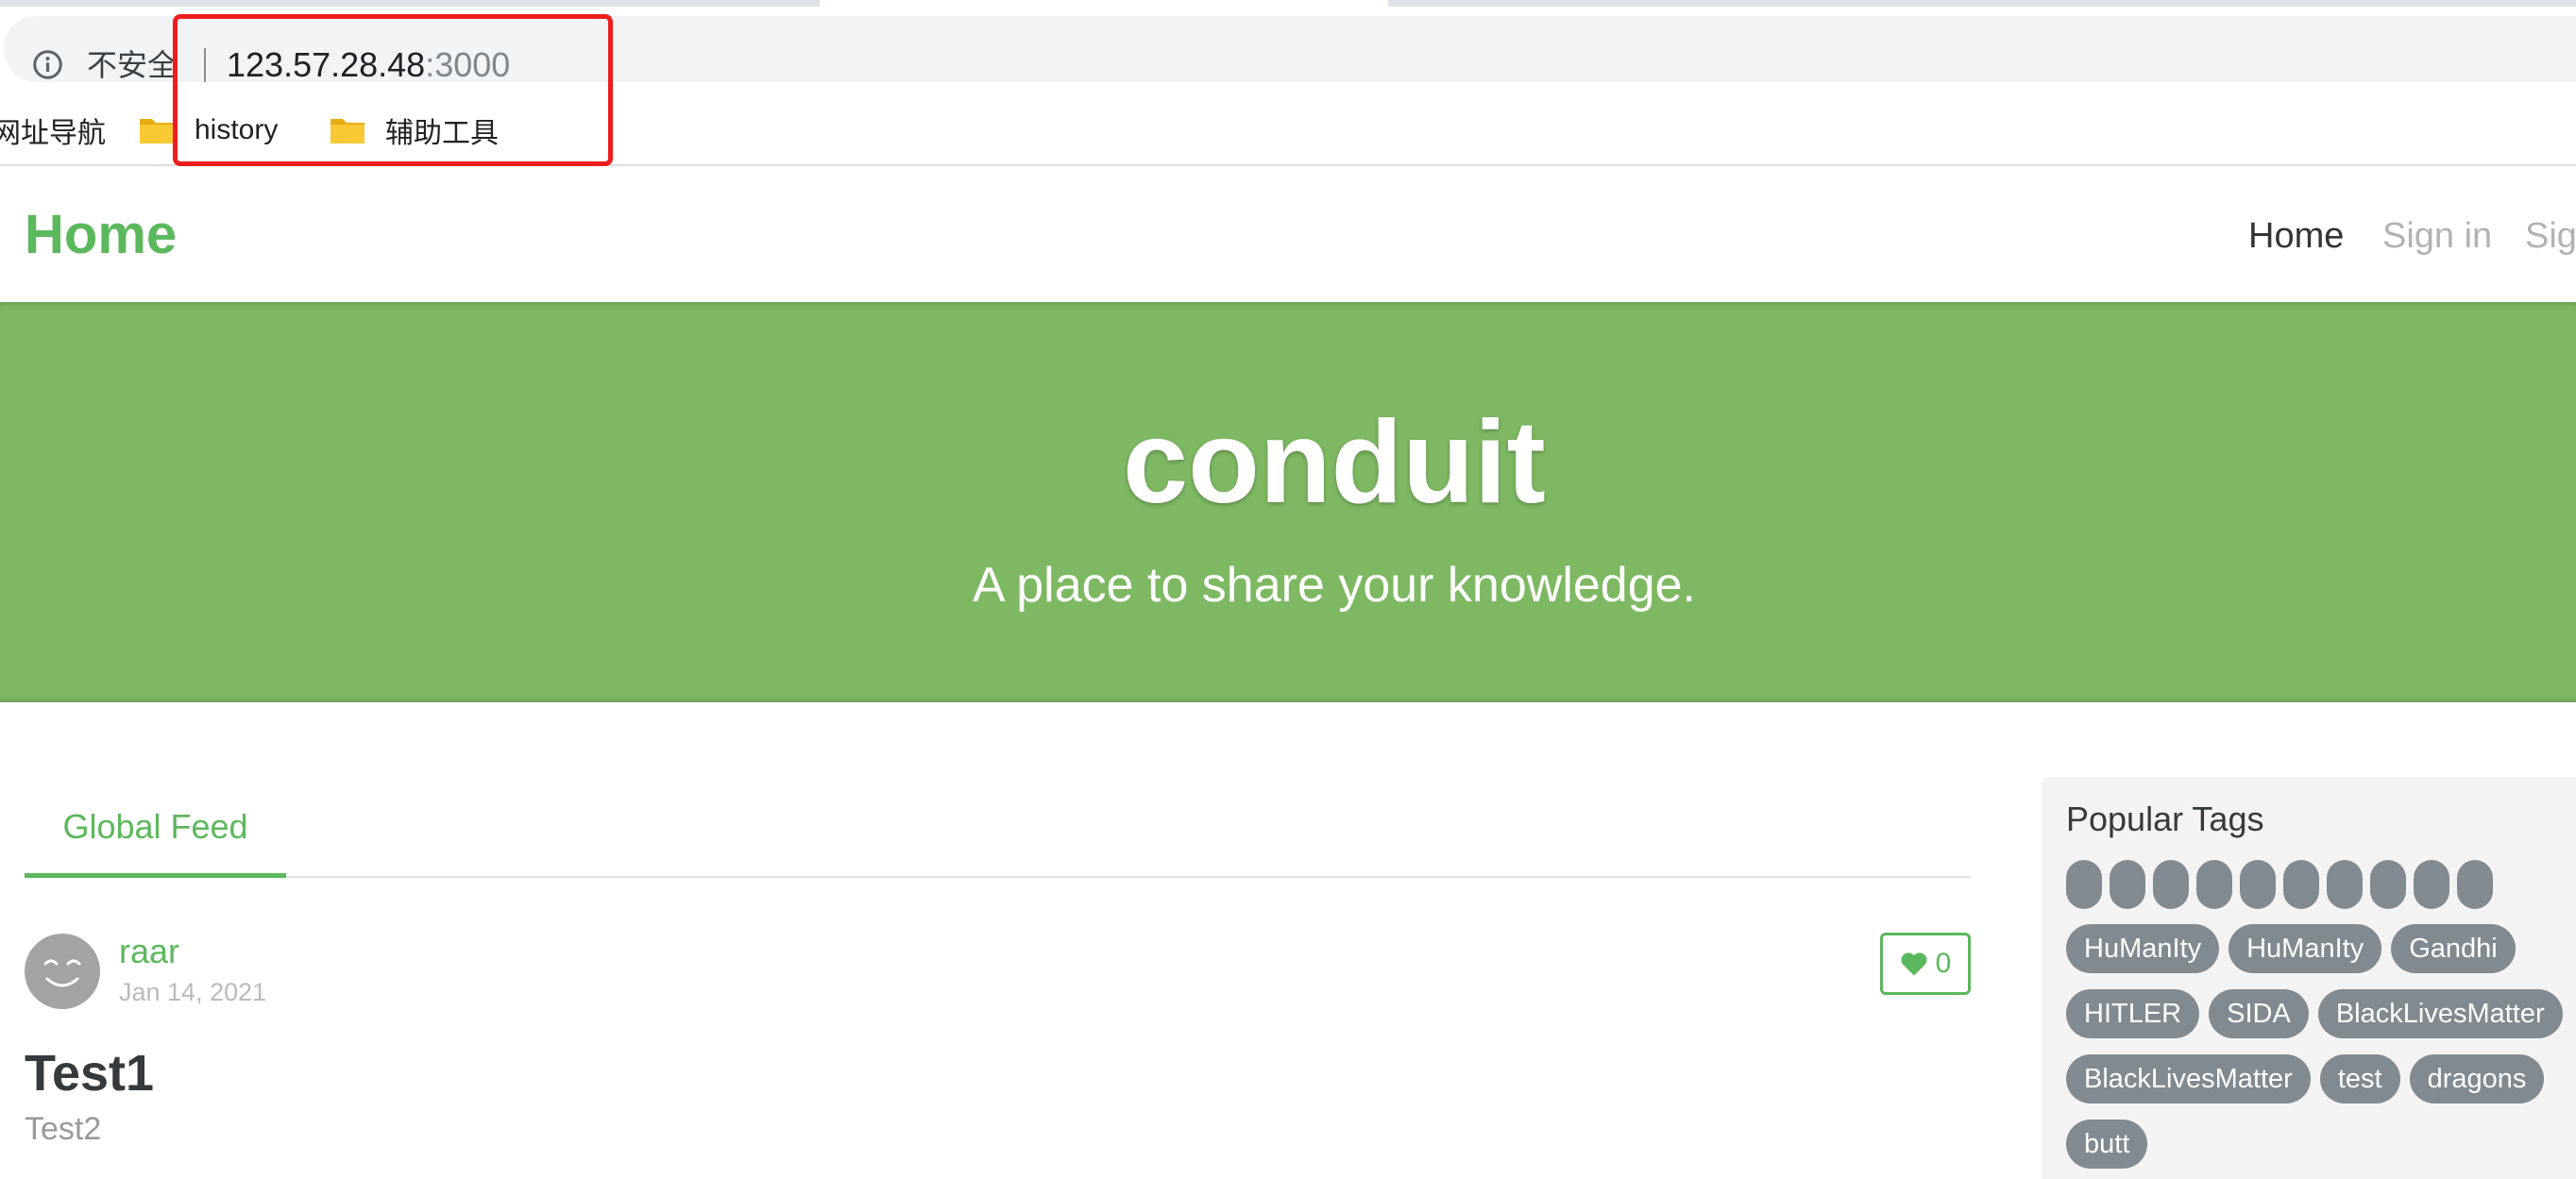  What do you see at coordinates (998, 830) in the screenshot?
I see `feed-tabs: Global Feed` at bounding box center [998, 830].